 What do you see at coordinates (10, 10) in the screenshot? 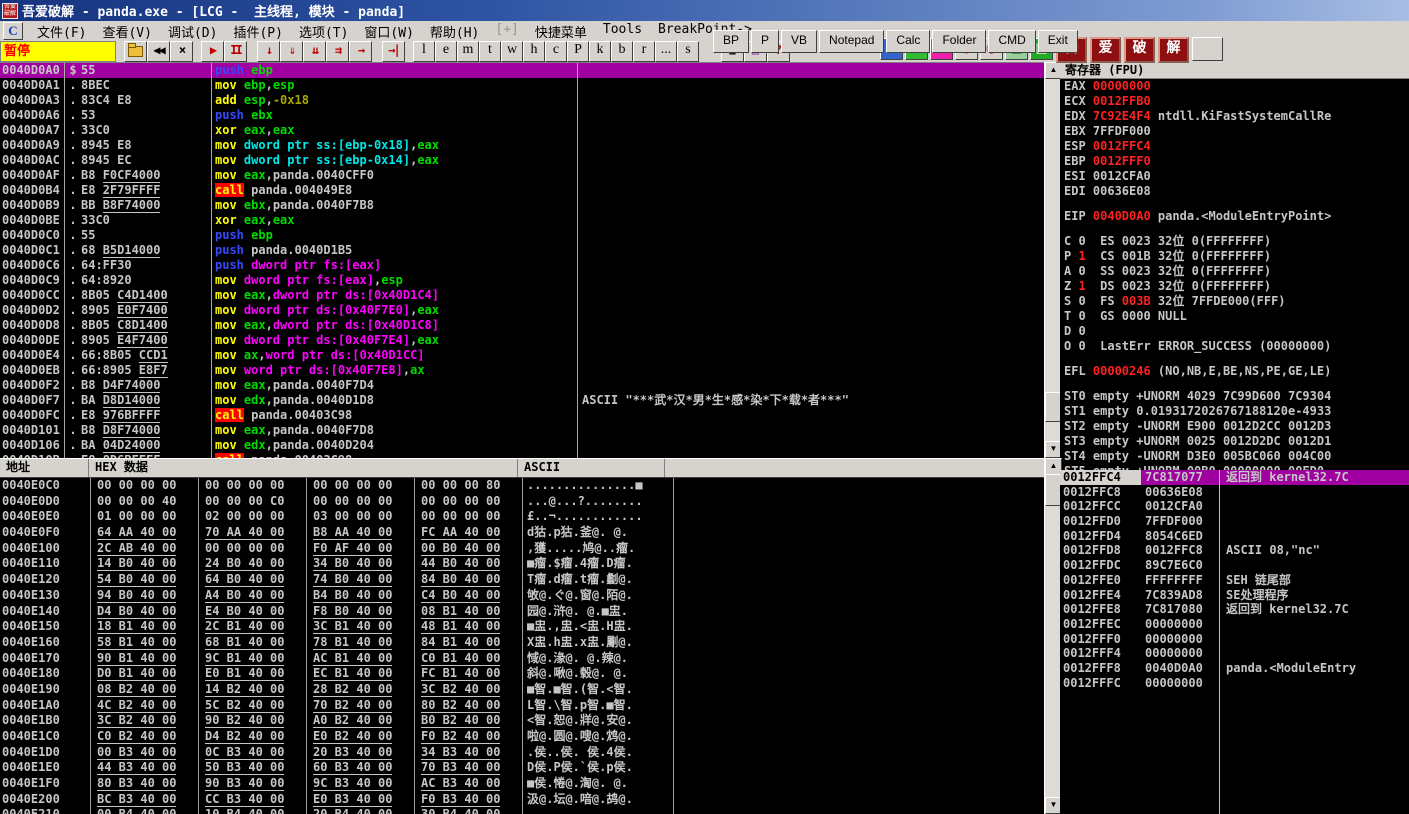
I see `app-icon: 吾爱破解` at bounding box center [10, 10].